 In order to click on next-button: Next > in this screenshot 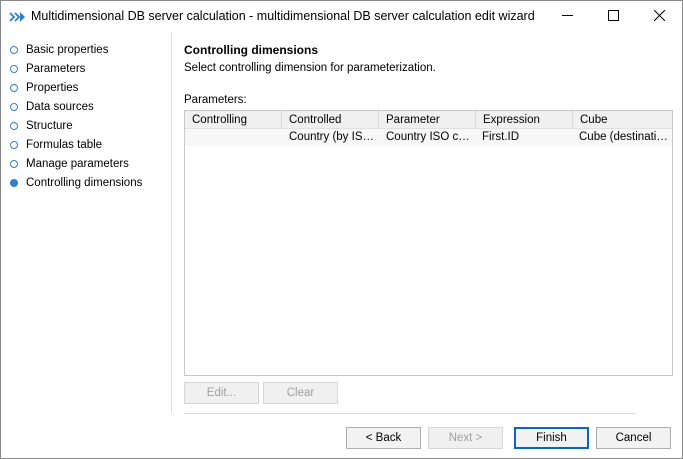, I will do `click(465, 438)`.